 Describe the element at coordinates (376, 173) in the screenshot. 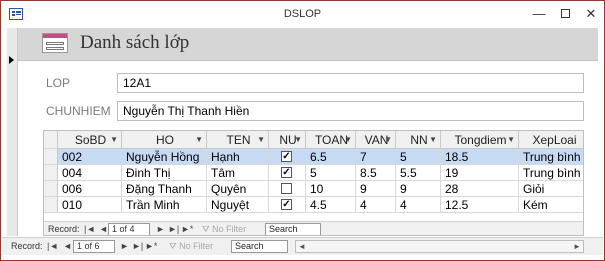

I see `cell-van: 8.5` at that location.